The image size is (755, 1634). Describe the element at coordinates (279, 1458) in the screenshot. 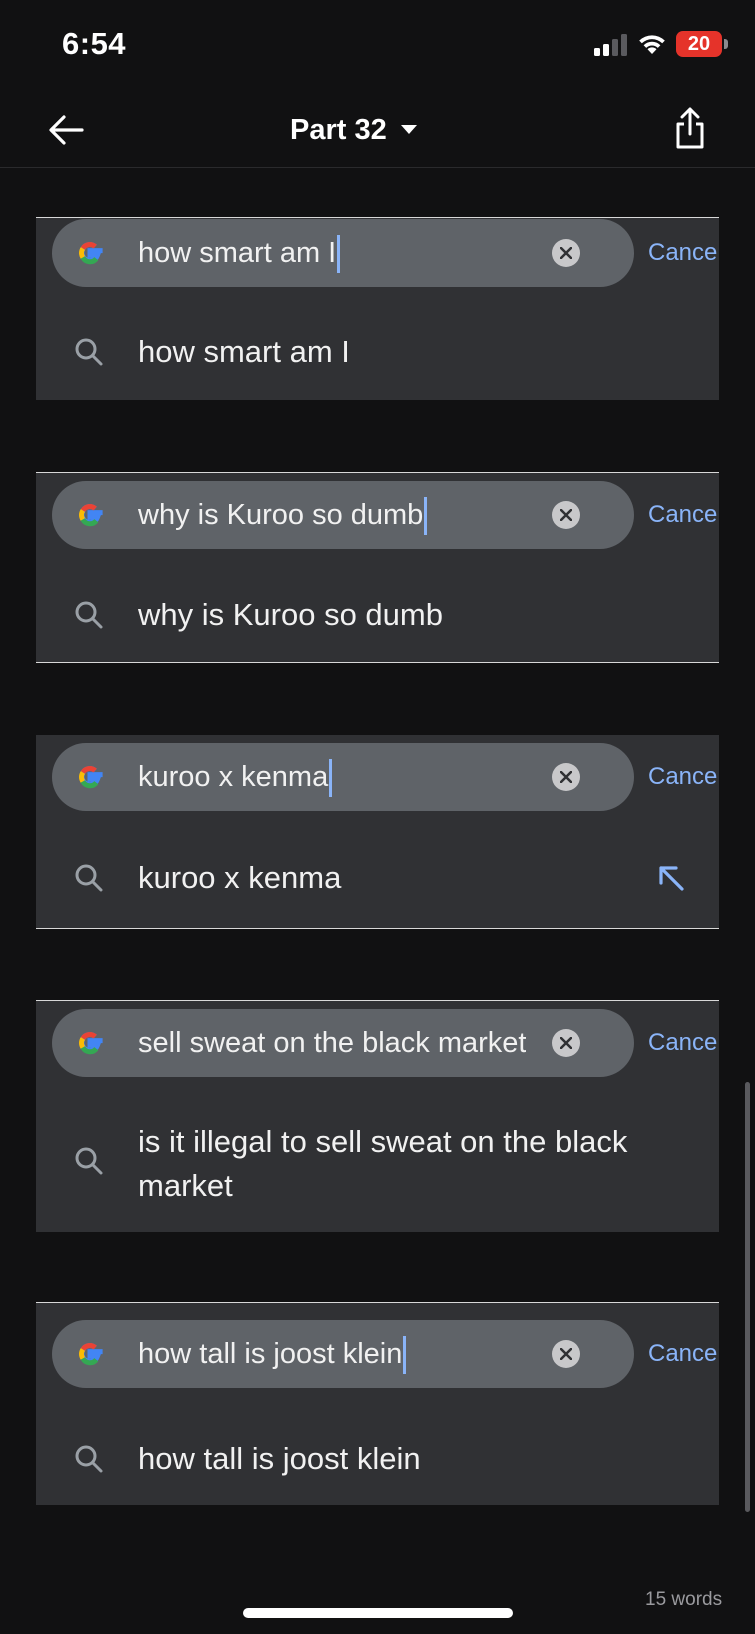

I see `suggestion-text: how tall is joost klein` at that location.